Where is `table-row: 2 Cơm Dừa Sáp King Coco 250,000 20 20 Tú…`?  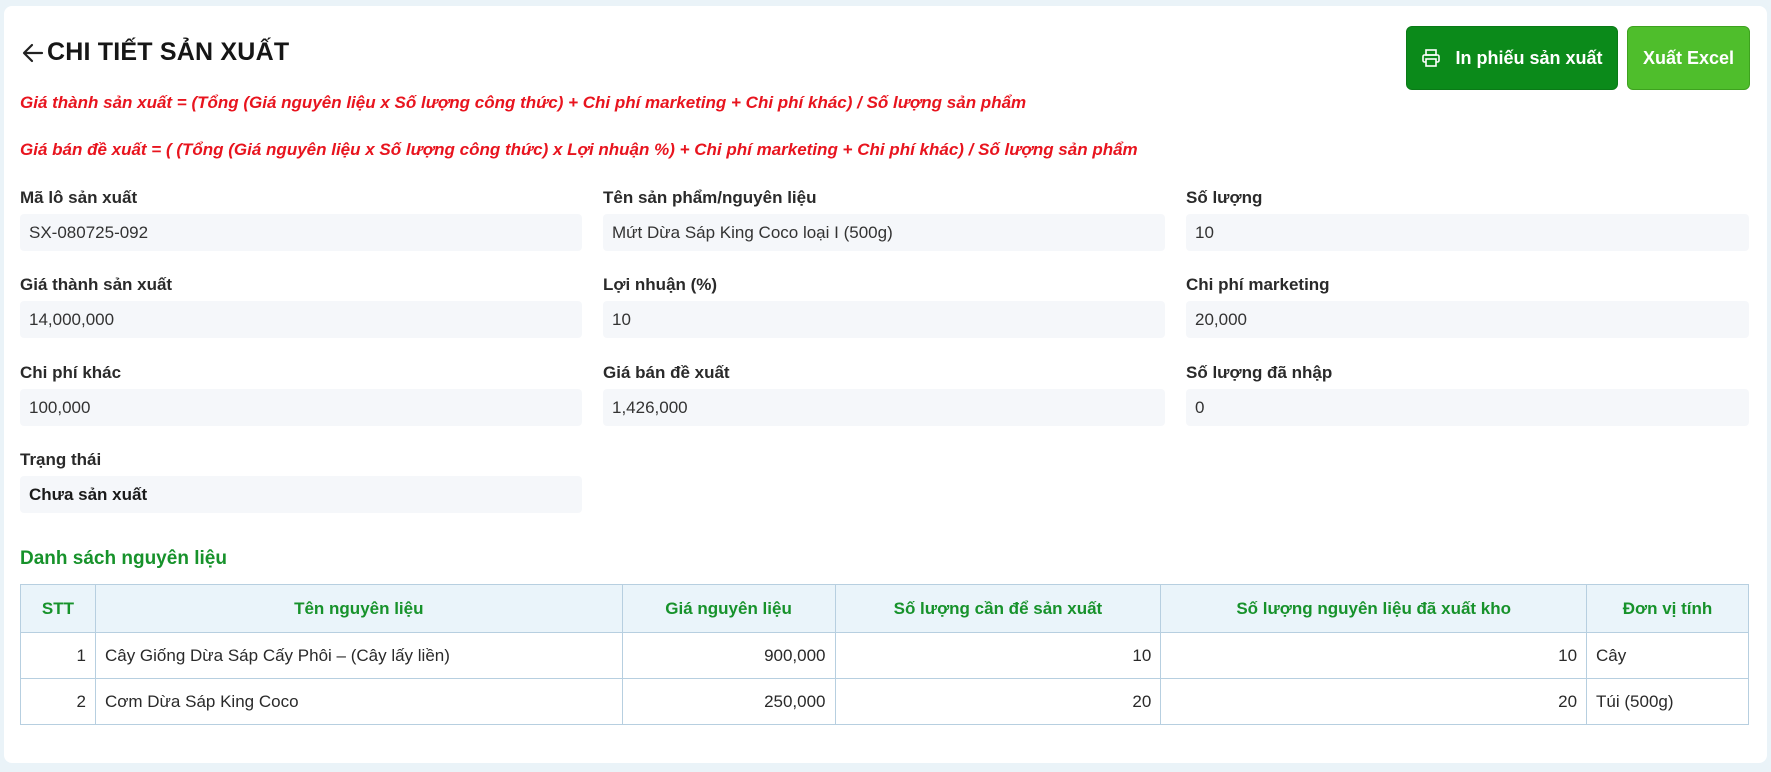
table-row: 2 Cơm Dừa Sáp King Coco 250,000 20 20 Tú… is located at coordinates (884, 701).